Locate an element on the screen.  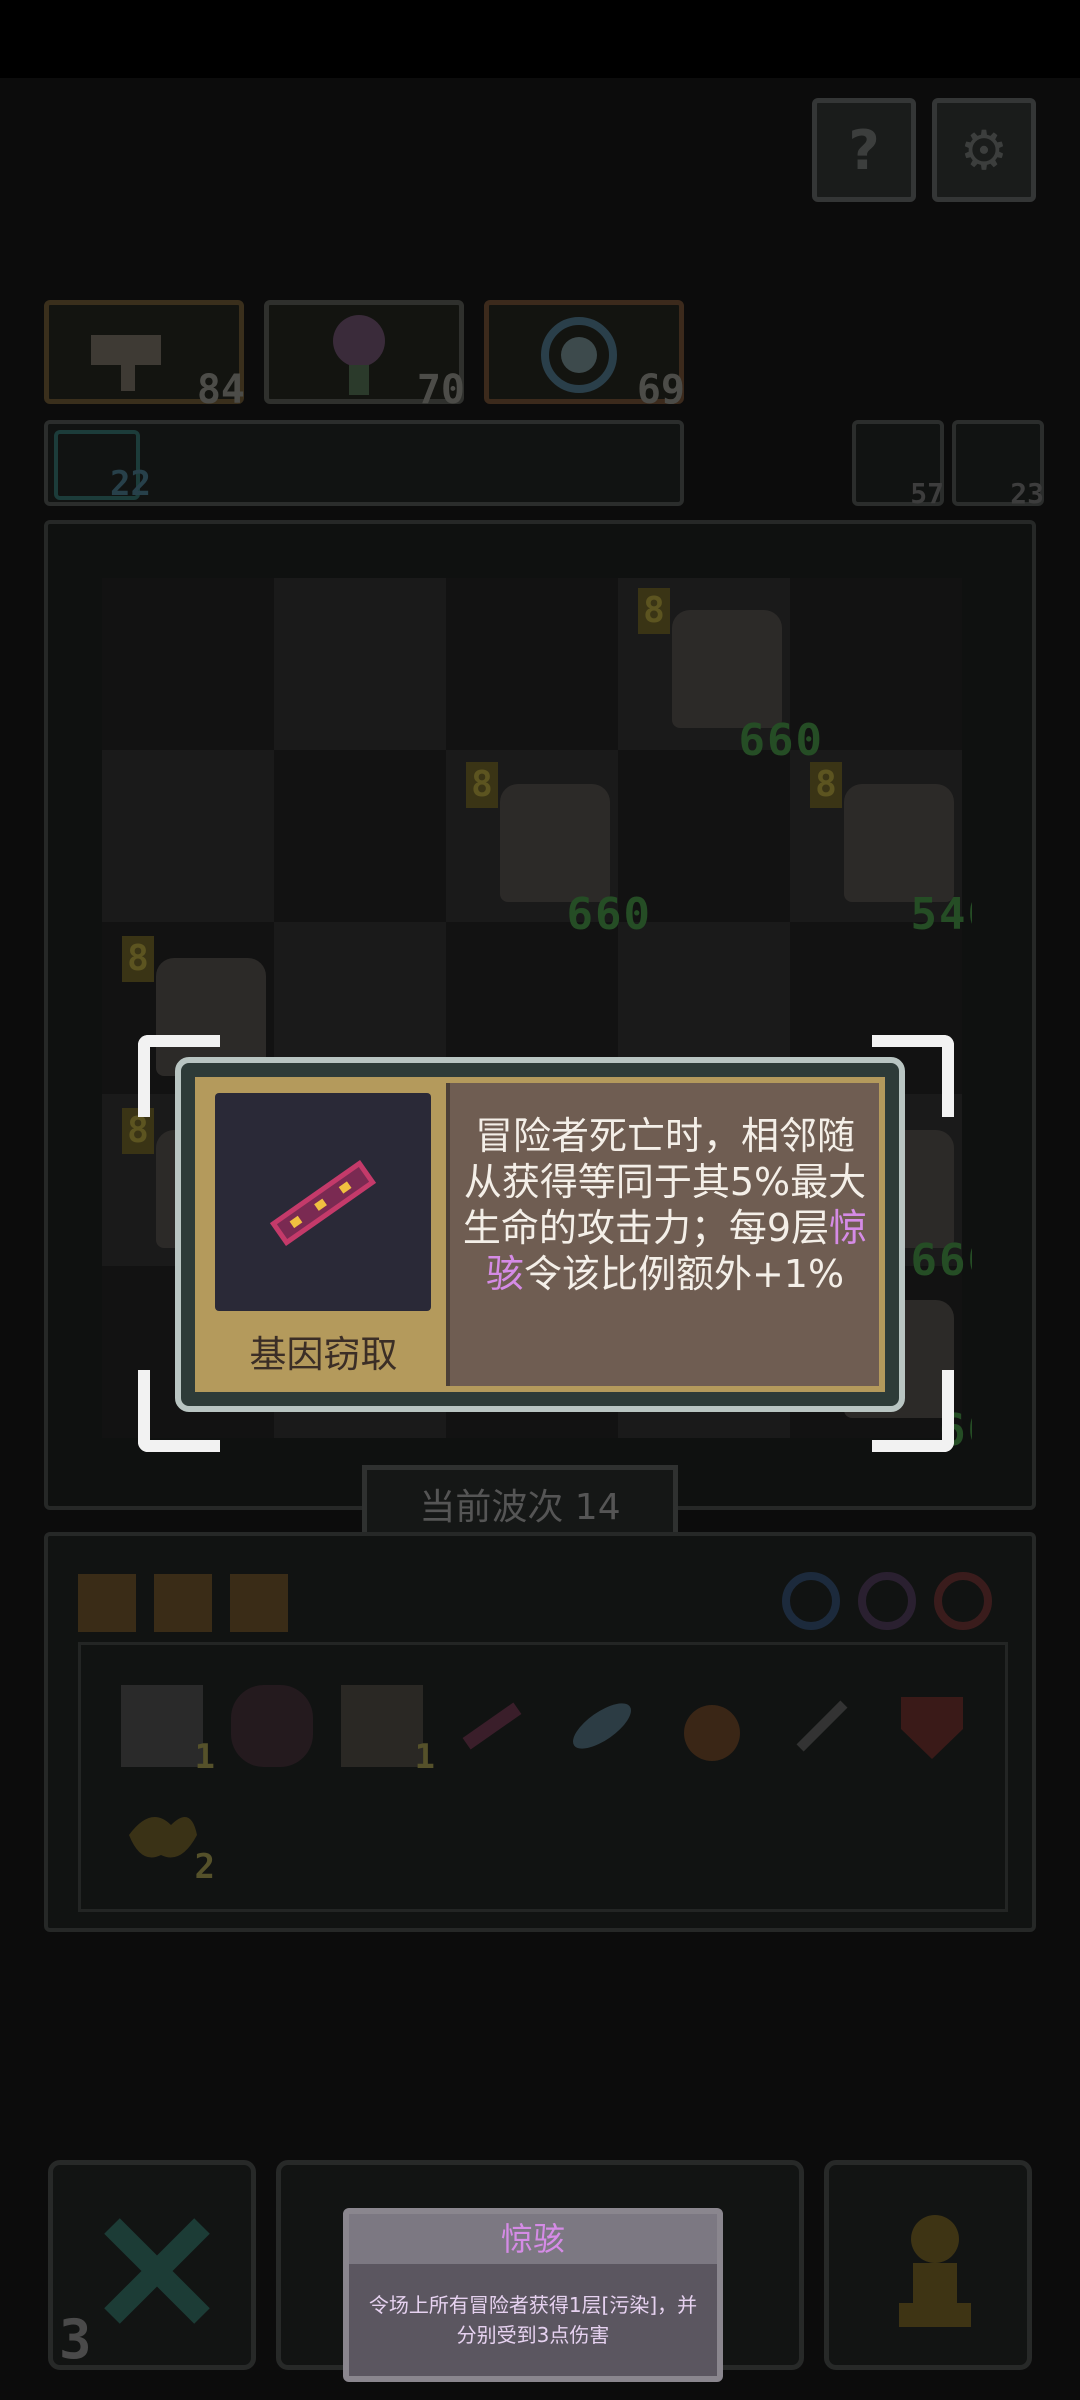
keyword-tooltip: 惊骇 令场上所有冒险者获得1层[污染]，并分别受到3点伤害 is located at coordinates (533, 2295).